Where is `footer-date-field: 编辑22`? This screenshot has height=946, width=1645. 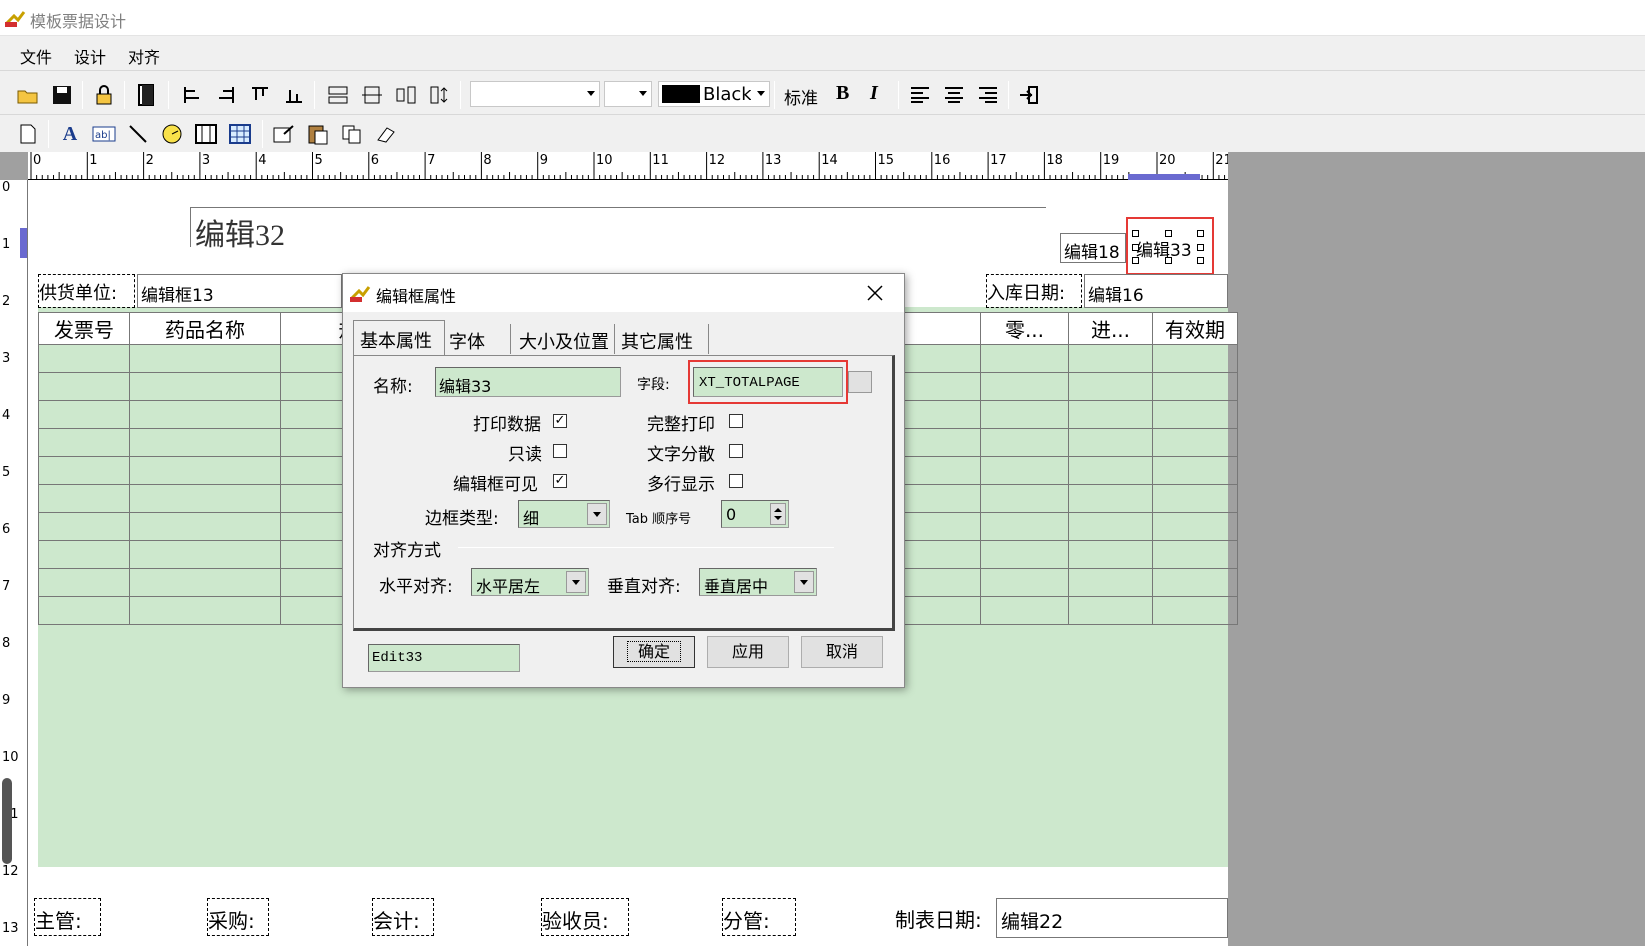 footer-date-field: 编辑22 is located at coordinates (1112, 918).